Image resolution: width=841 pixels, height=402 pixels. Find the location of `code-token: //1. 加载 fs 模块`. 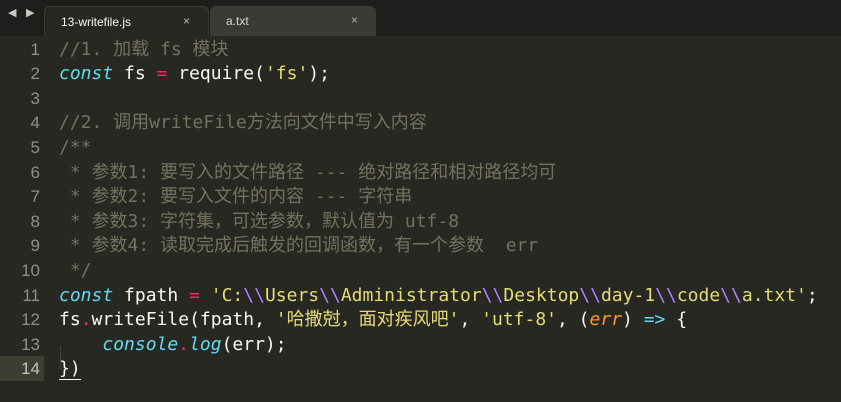

code-token: //1. 加载 fs 模块 is located at coordinates (144, 49).